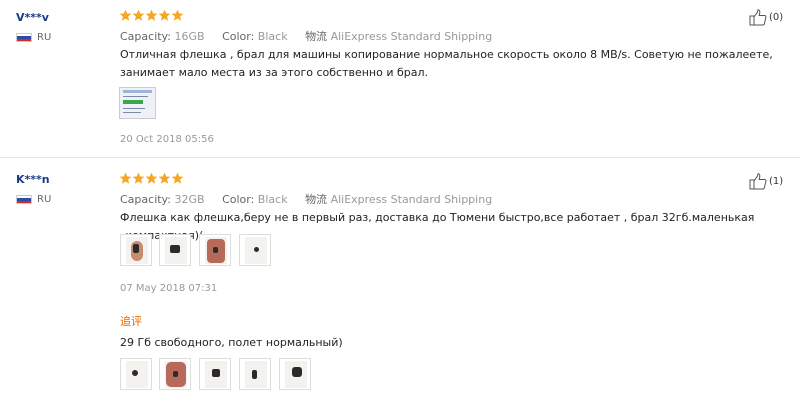  I want to click on capacity-value: 32GB, so click(189, 199).